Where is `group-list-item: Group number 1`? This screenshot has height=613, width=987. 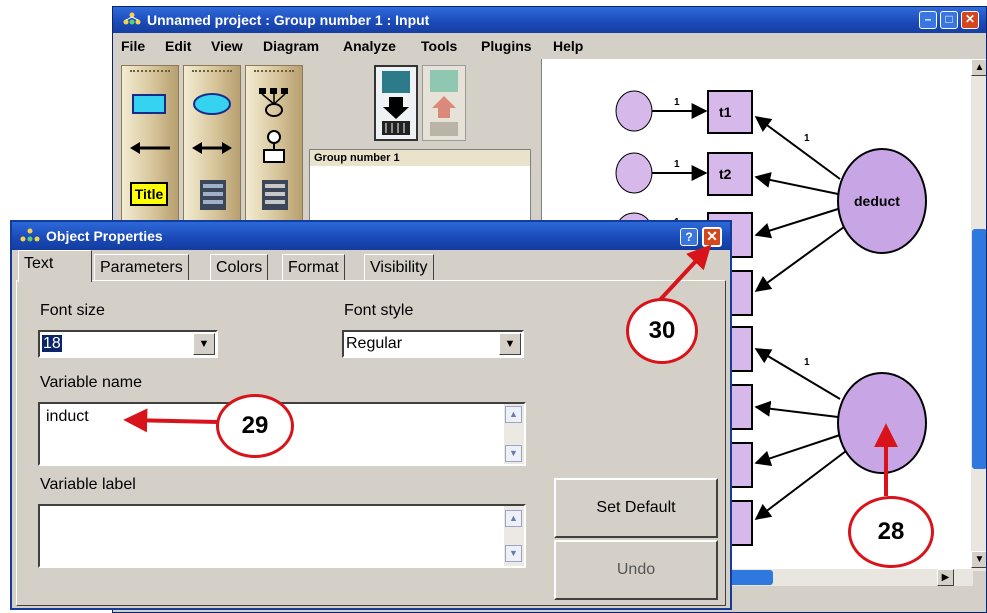
group-list-item: Group number 1 is located at coordinates (420, 158).